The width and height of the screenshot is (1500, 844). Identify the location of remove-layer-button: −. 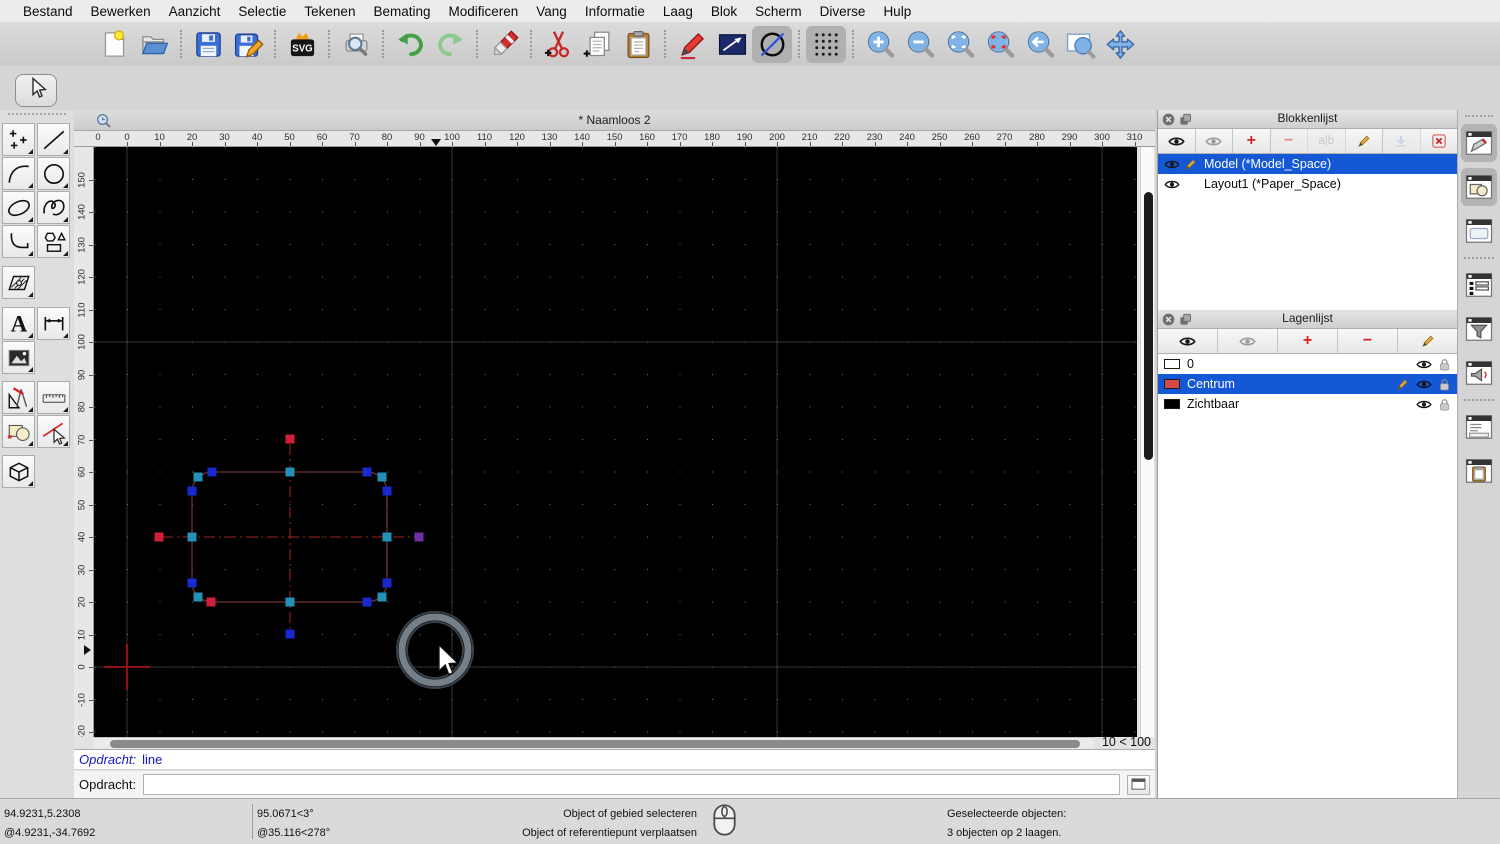
(1368, 341).